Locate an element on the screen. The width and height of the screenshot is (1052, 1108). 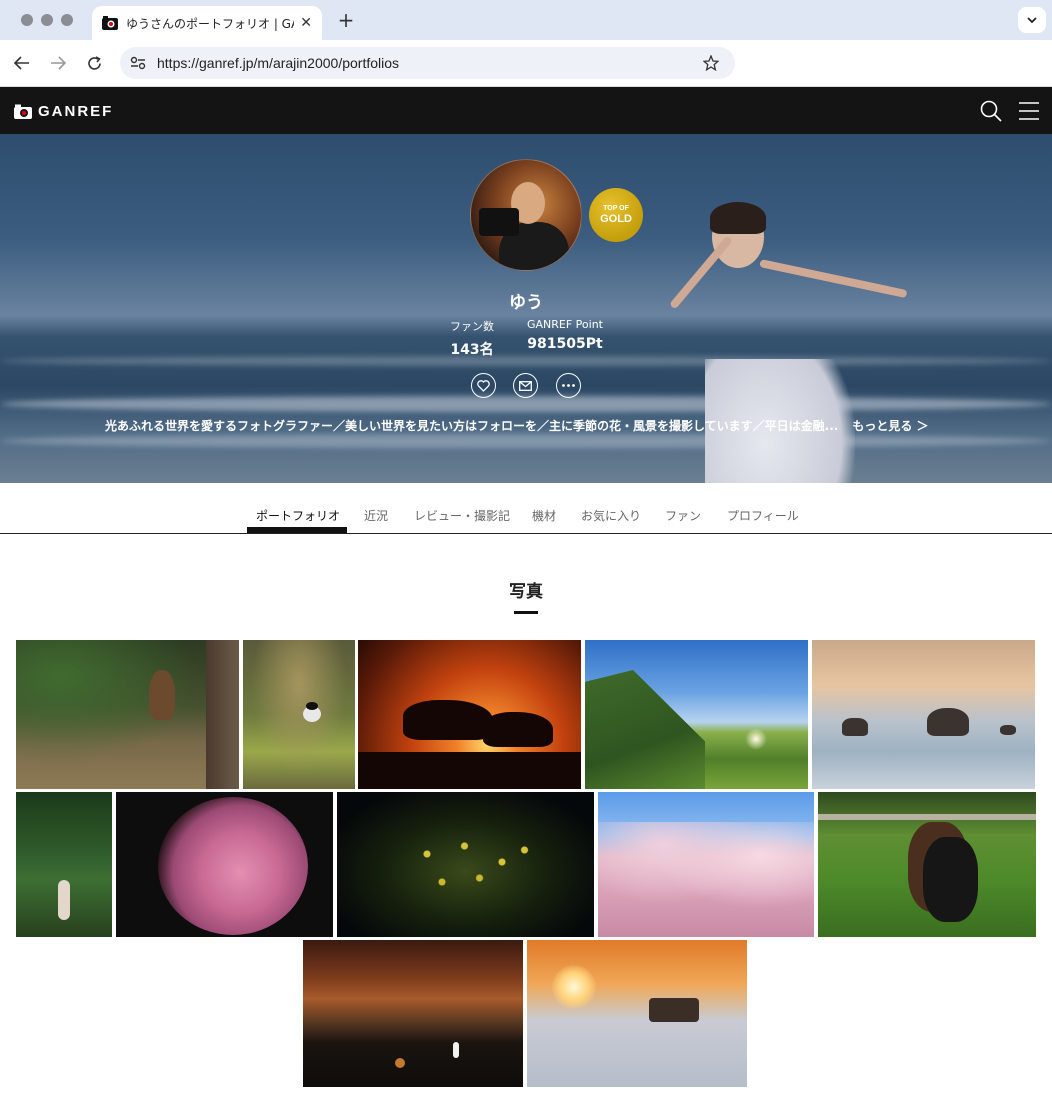
blossom-clouds is located at coordinates (706, 879).